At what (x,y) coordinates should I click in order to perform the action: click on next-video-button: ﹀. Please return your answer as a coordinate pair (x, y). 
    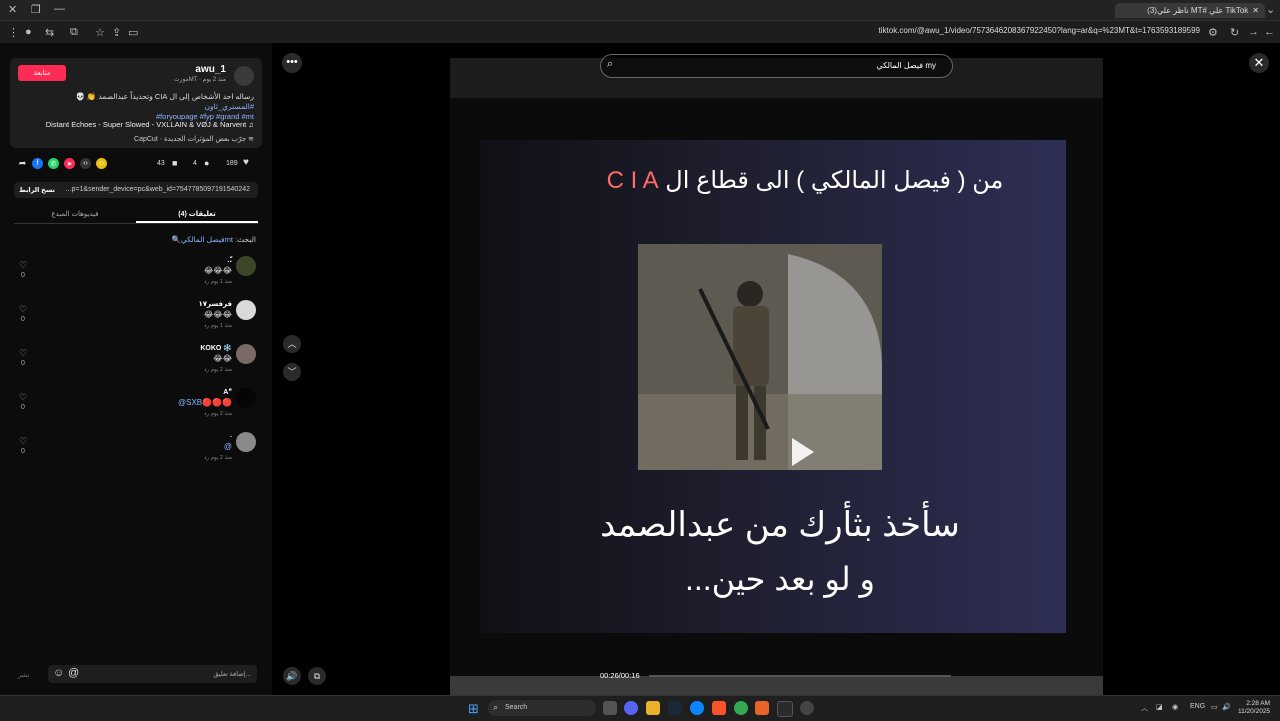
    Looking at the image, I should click on (292, 372).